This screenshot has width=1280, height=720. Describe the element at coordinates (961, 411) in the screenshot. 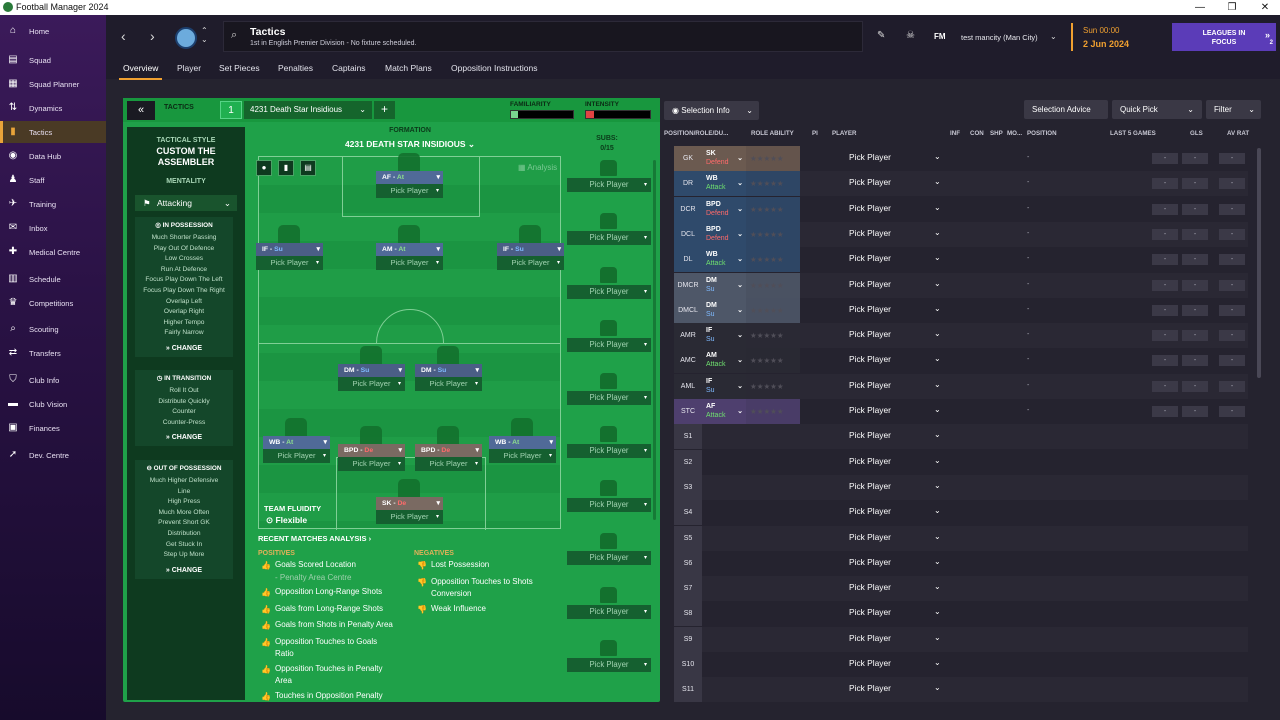

I see `table-row: STC AF Attack ⌄ ★★★★★ Pick Player ⌄ - - - -` at that location.